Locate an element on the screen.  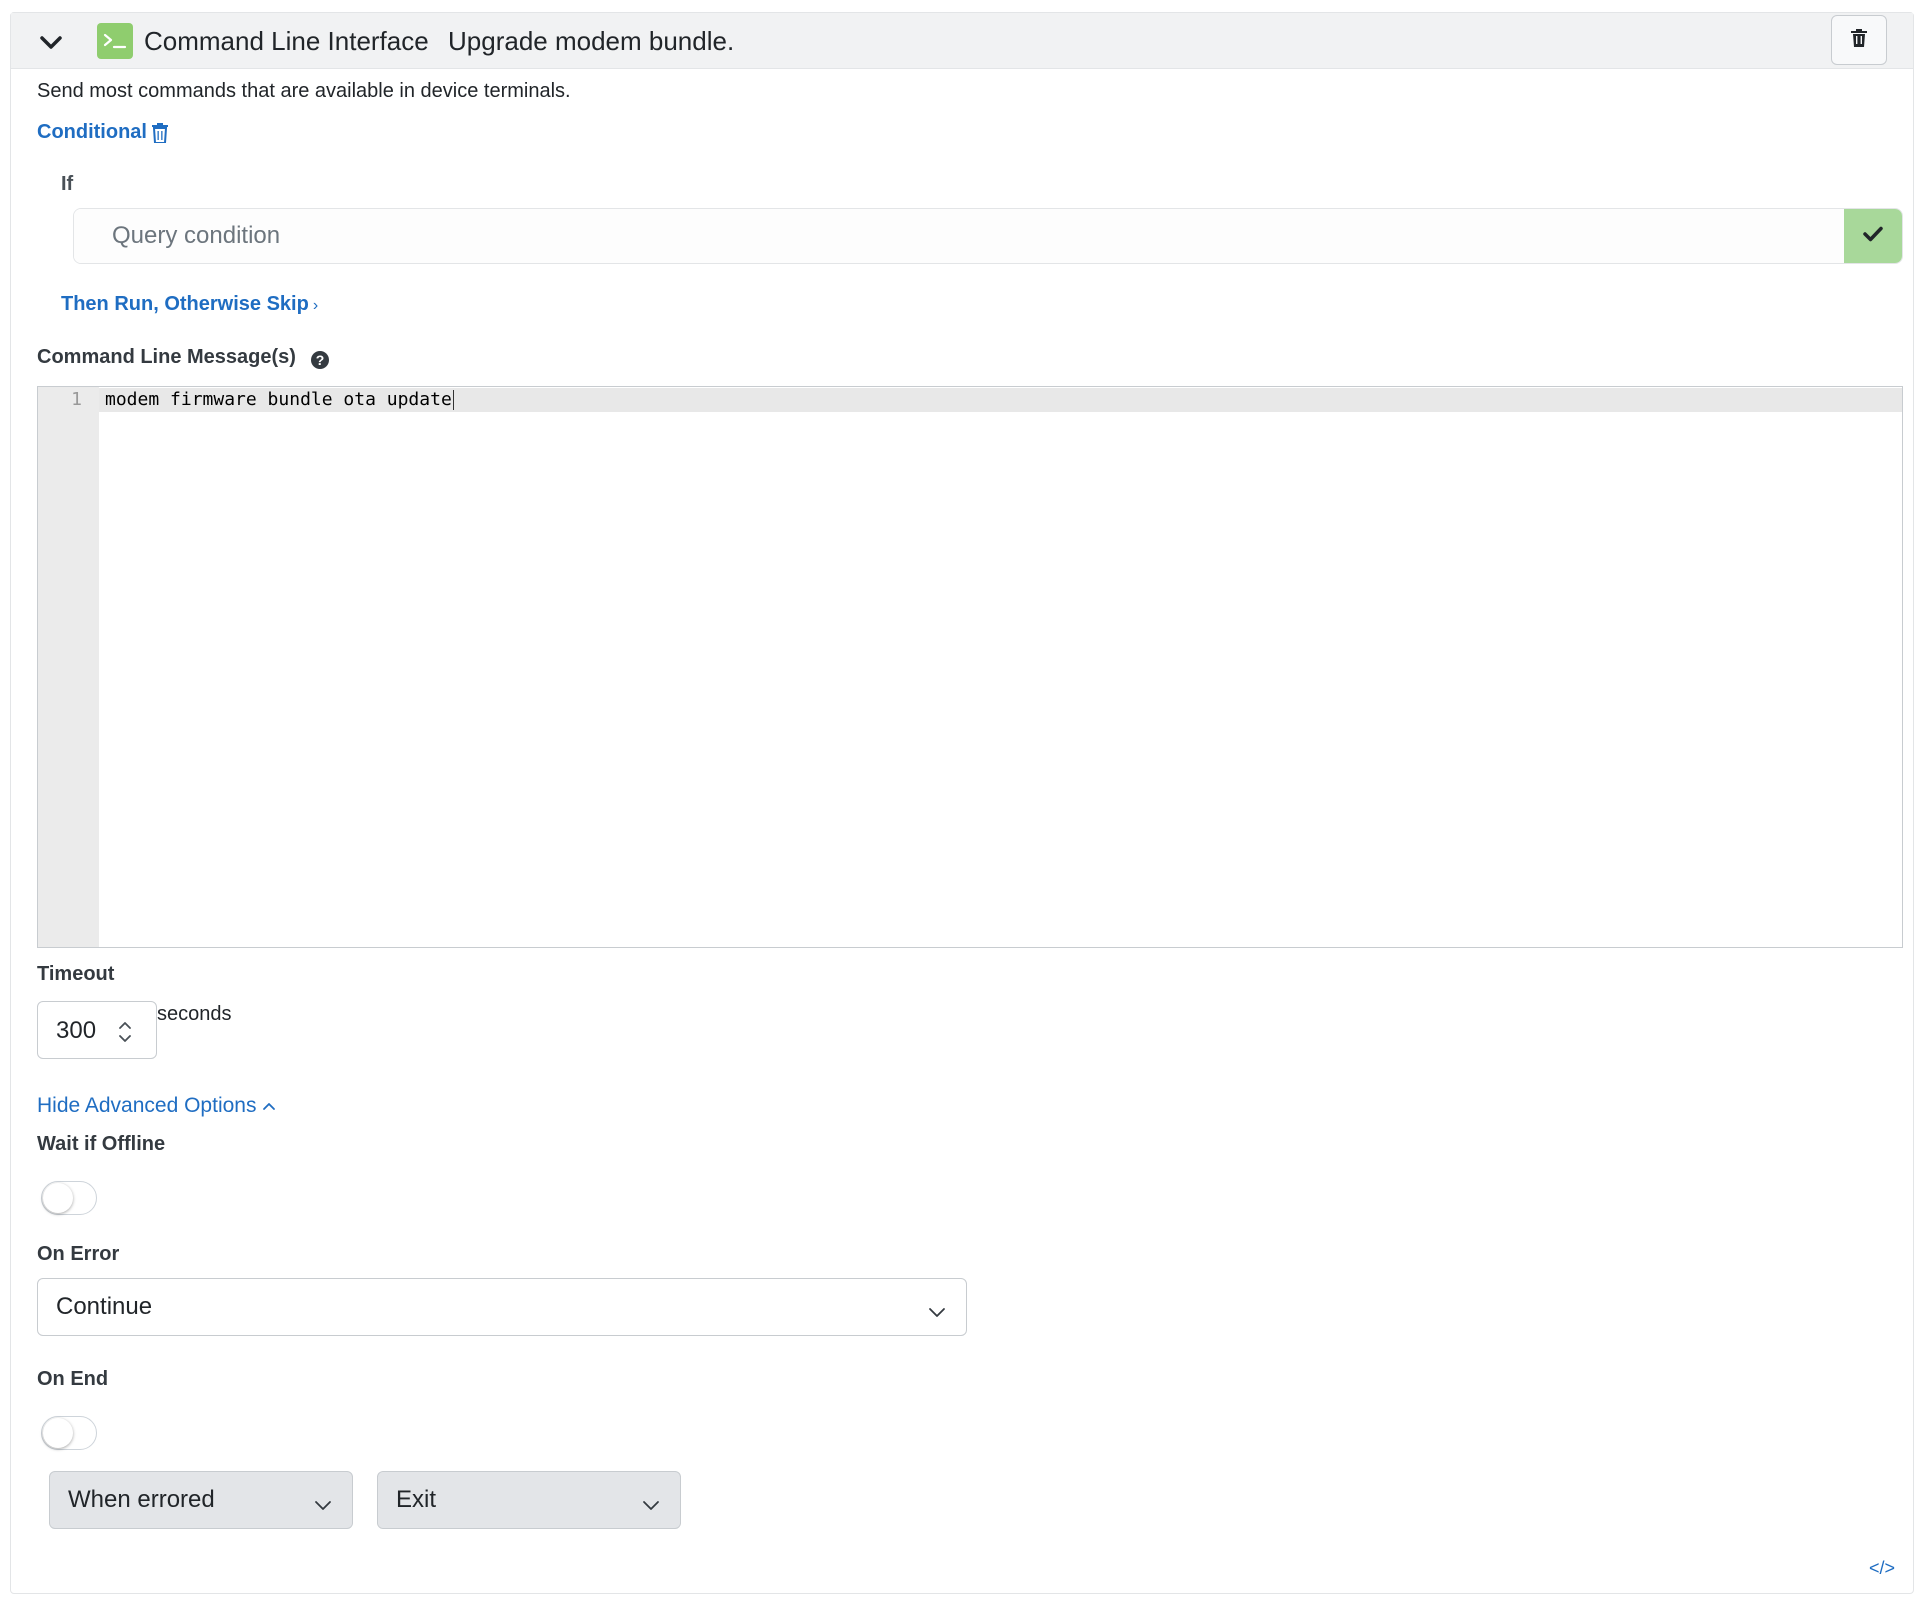
on-end-action-value: Exit is located at coordinates (416, 1499).